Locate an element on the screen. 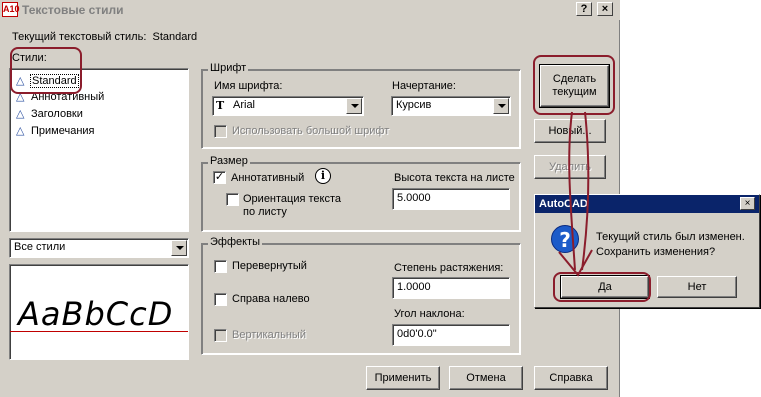 Image resolution: width=761 pixels, height=397 pixels. text-style-icon: △ is located at coordinates (20, 81).